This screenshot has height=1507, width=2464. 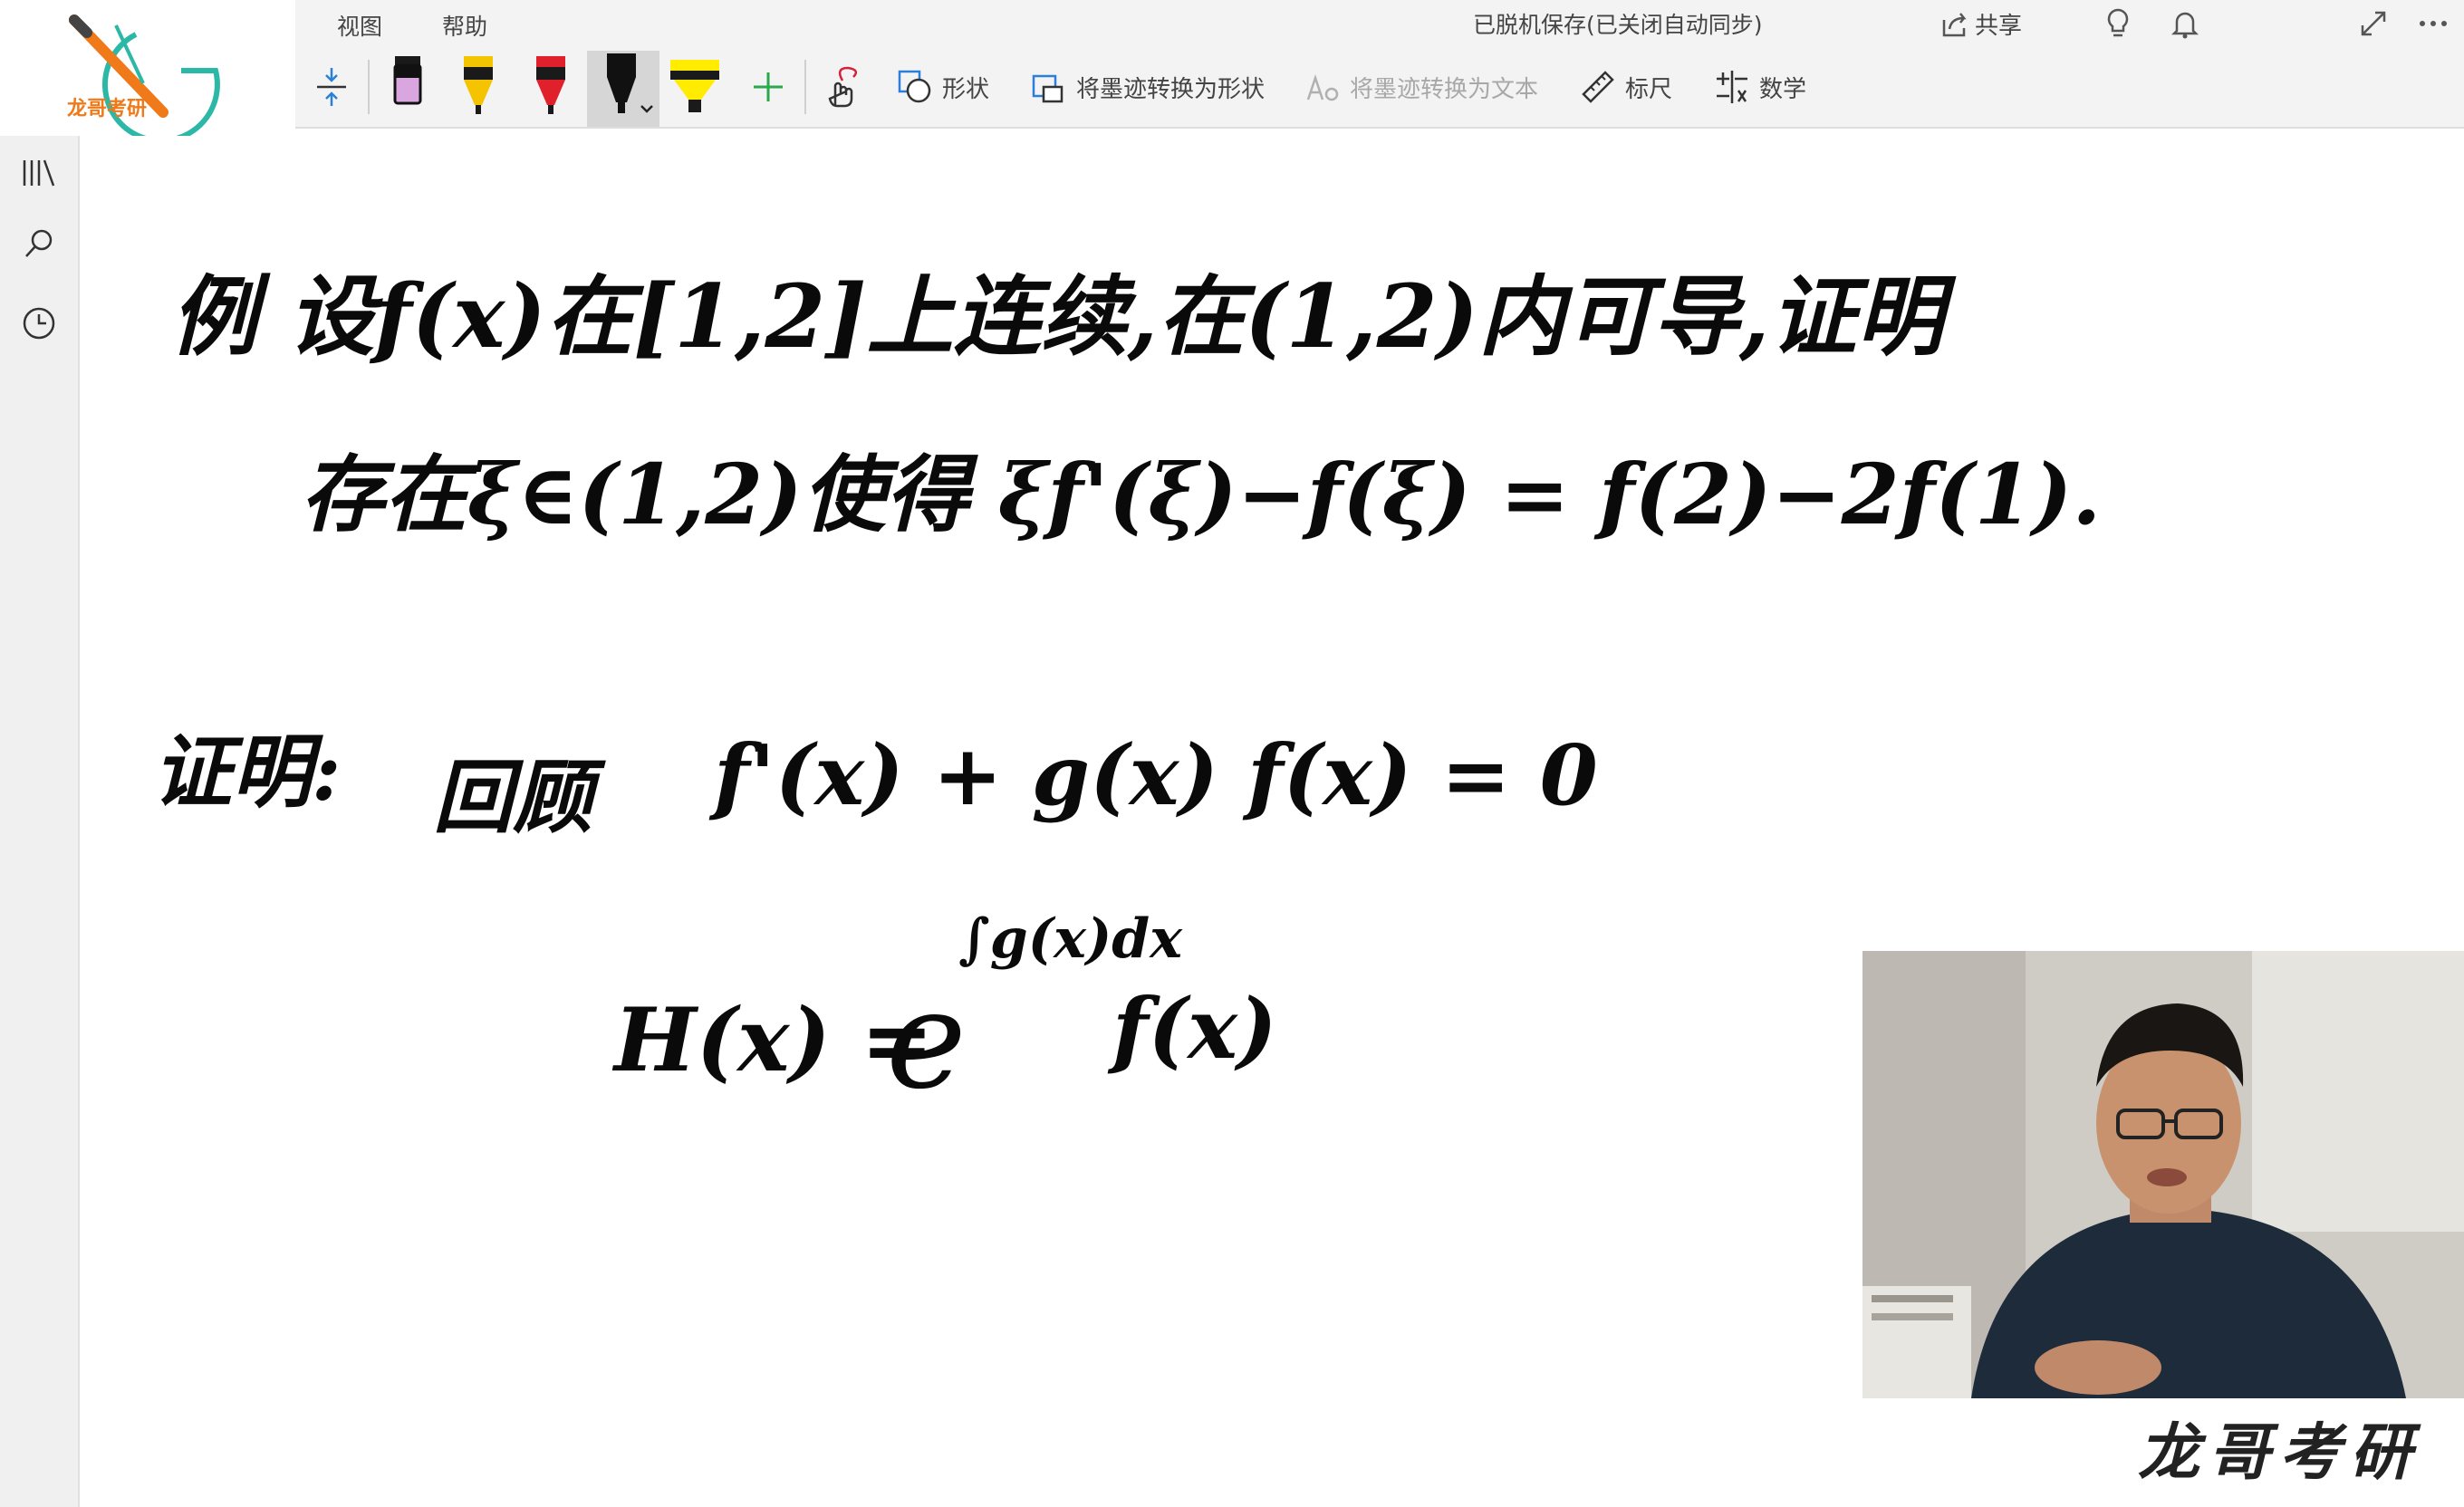 What do you see at coordinates (39, 323) in the screenshot?
I see `recent-icon` at bounding box center [39, 323].